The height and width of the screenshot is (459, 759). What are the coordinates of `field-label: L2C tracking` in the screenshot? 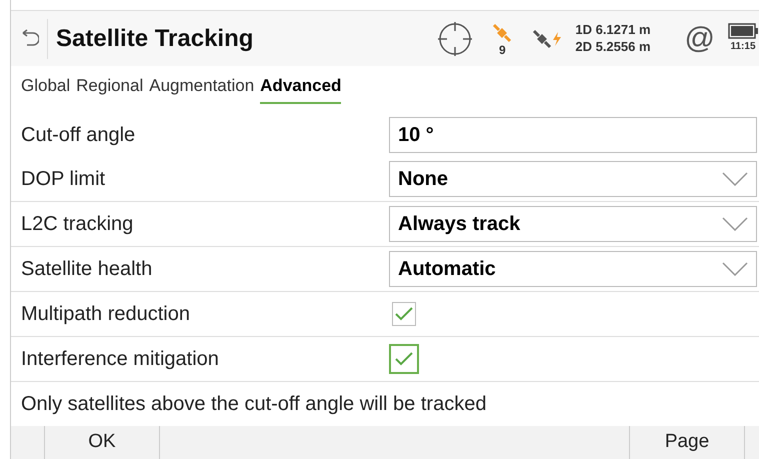 It's located at (77, 224).